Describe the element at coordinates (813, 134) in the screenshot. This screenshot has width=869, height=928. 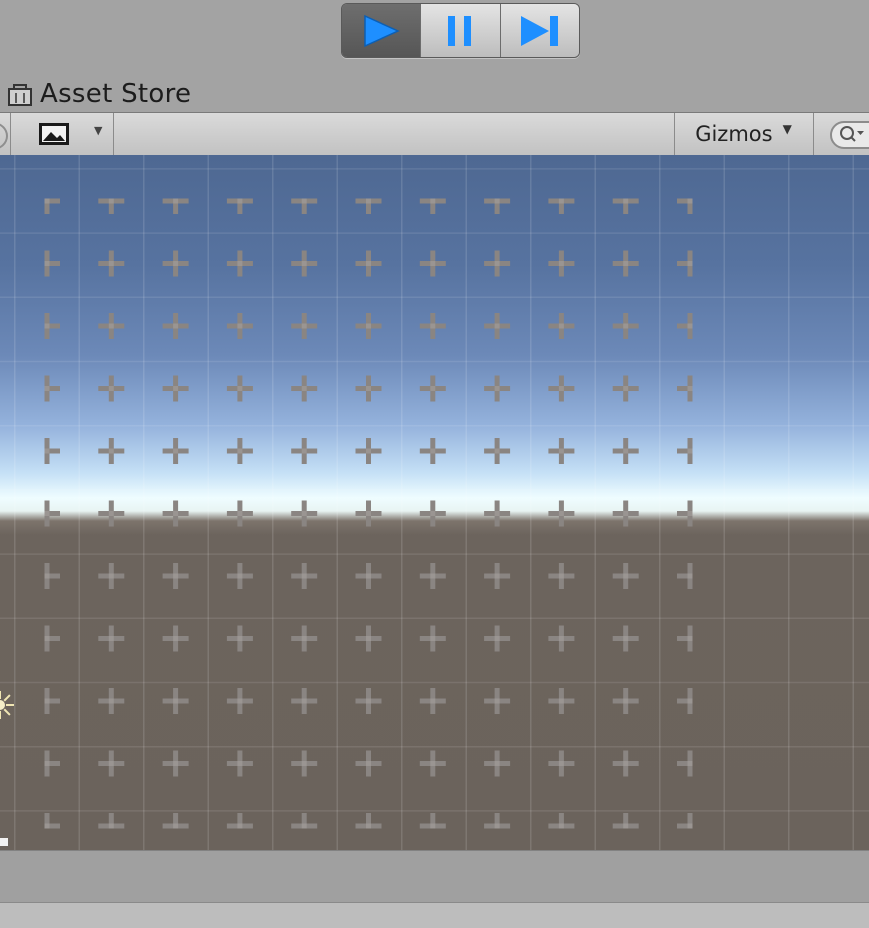
I see `toolbar-divider` at that location.